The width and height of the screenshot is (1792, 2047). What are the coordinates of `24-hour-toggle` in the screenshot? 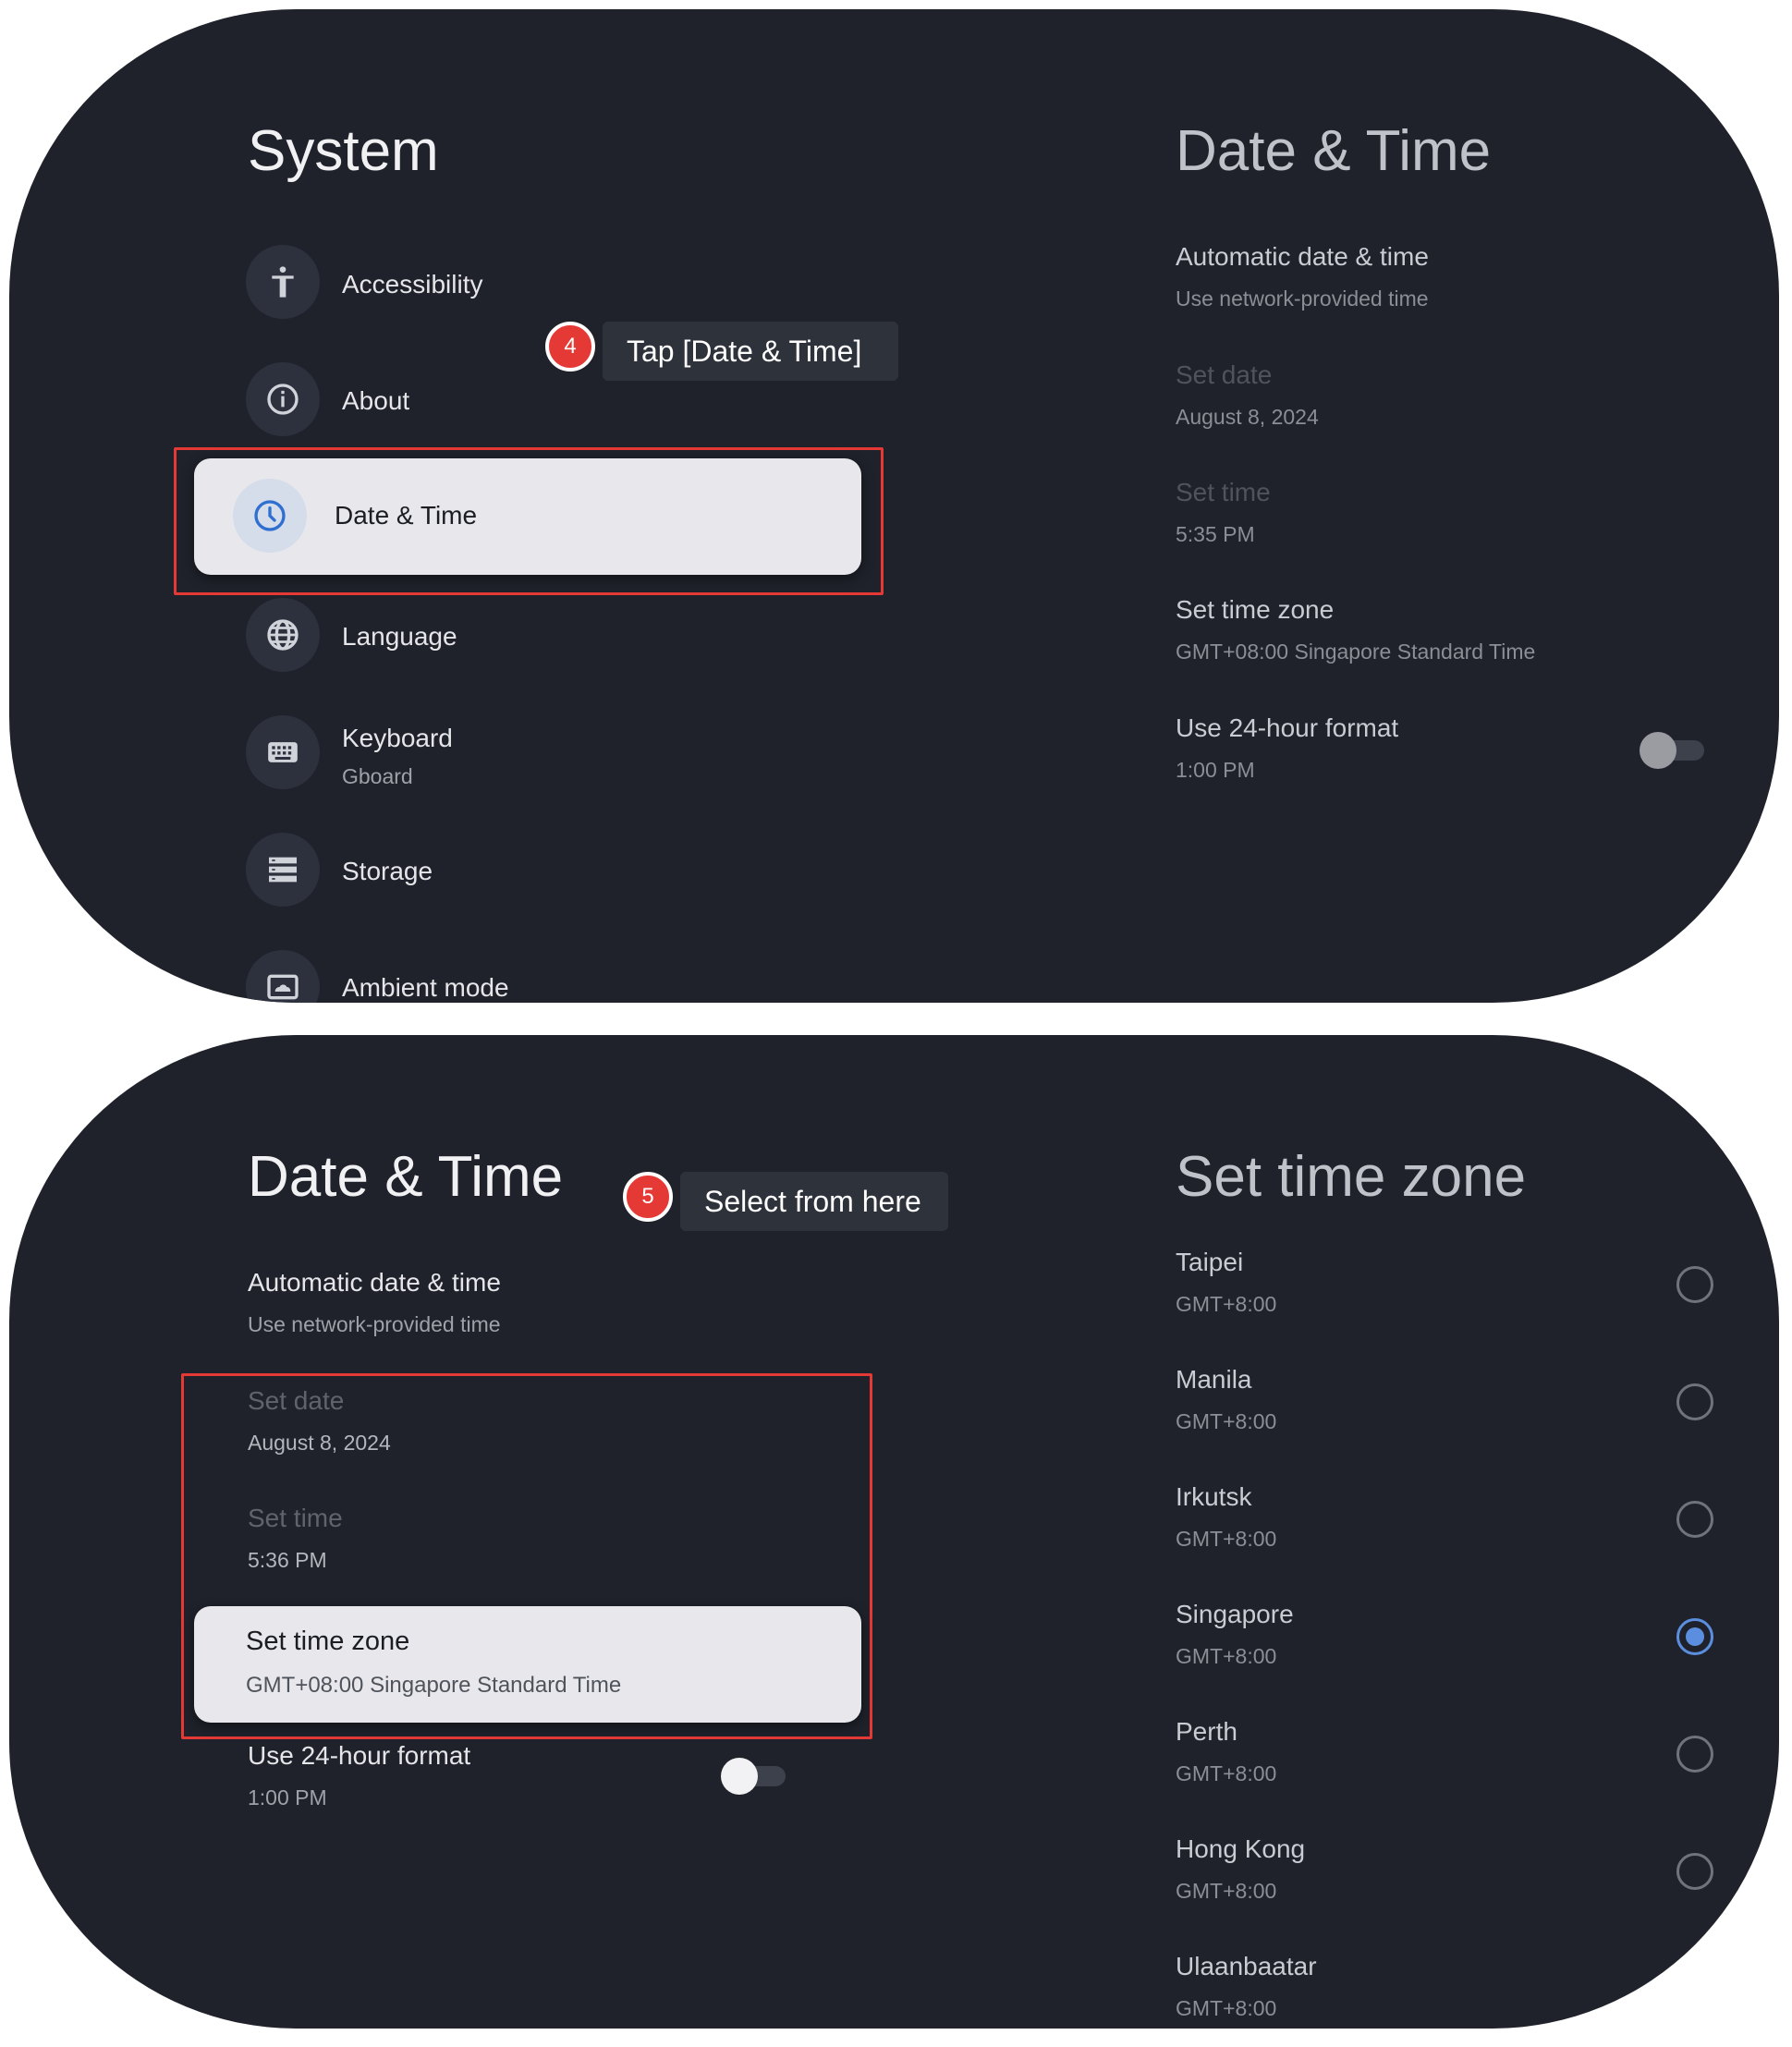 It's located at (753, 1776).